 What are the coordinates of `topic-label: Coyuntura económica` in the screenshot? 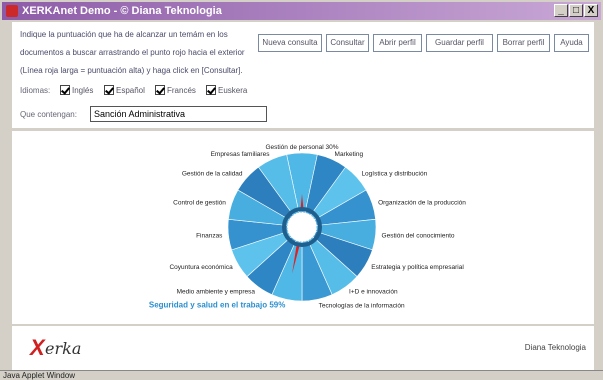 It's located at (201, 267).